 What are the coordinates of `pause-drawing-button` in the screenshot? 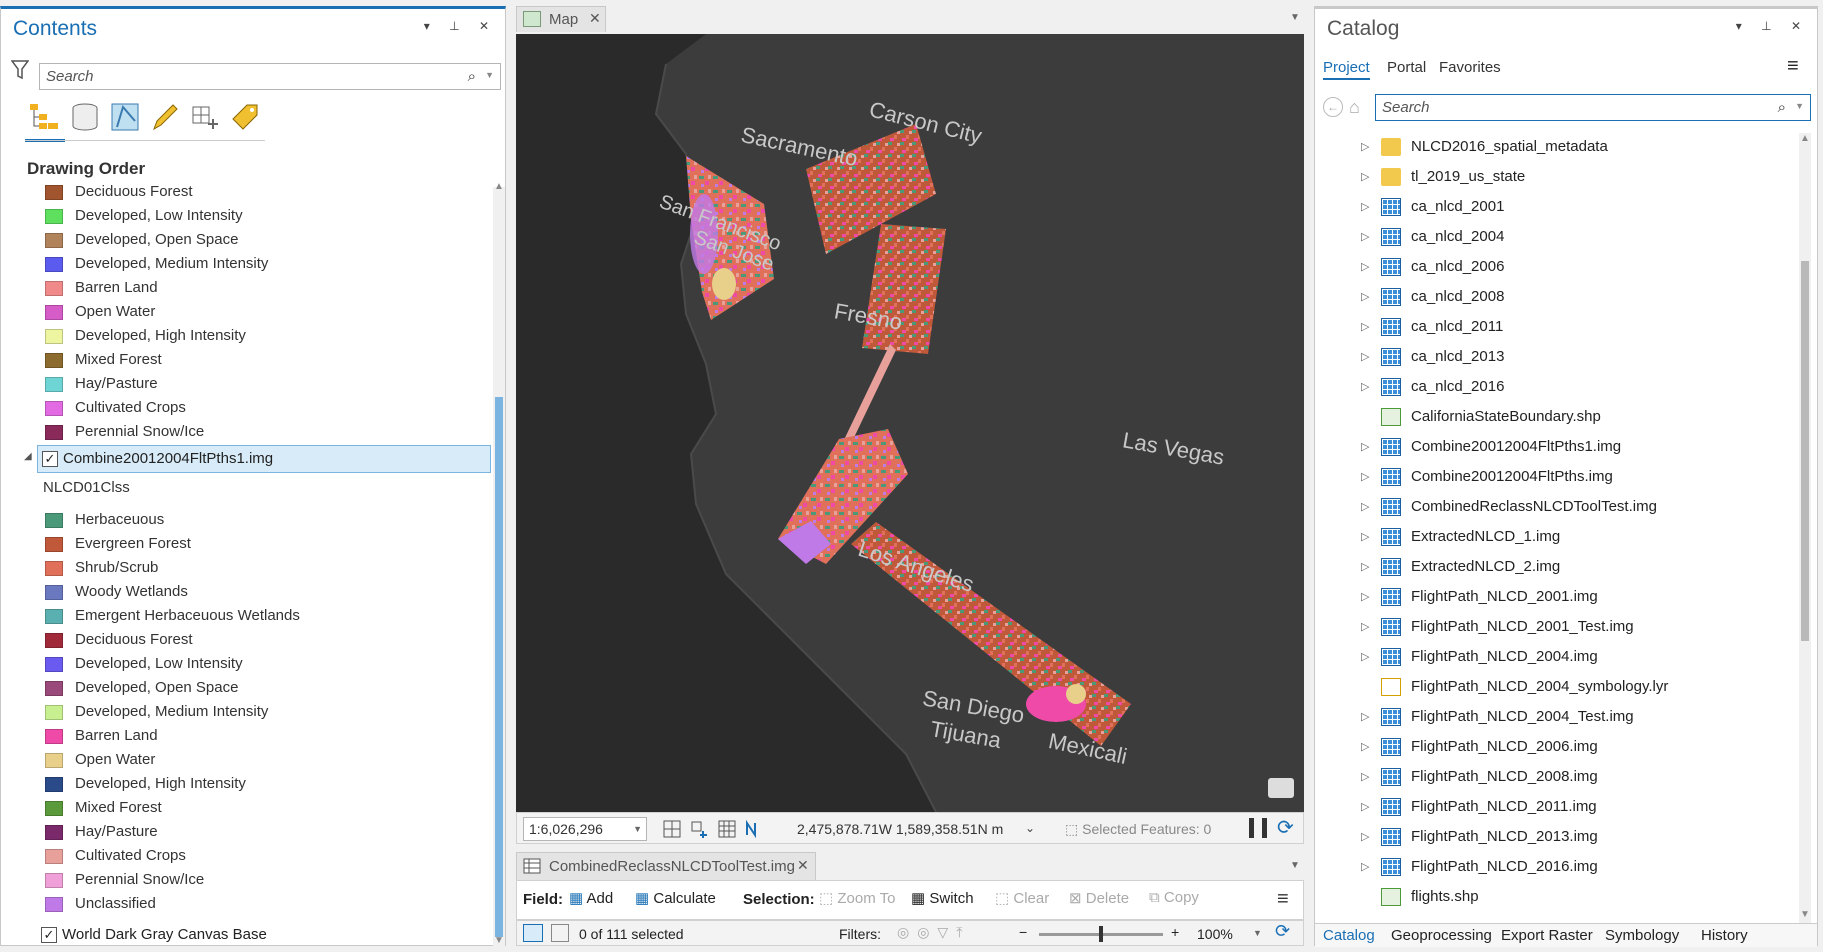 It's located at (1258, 828).